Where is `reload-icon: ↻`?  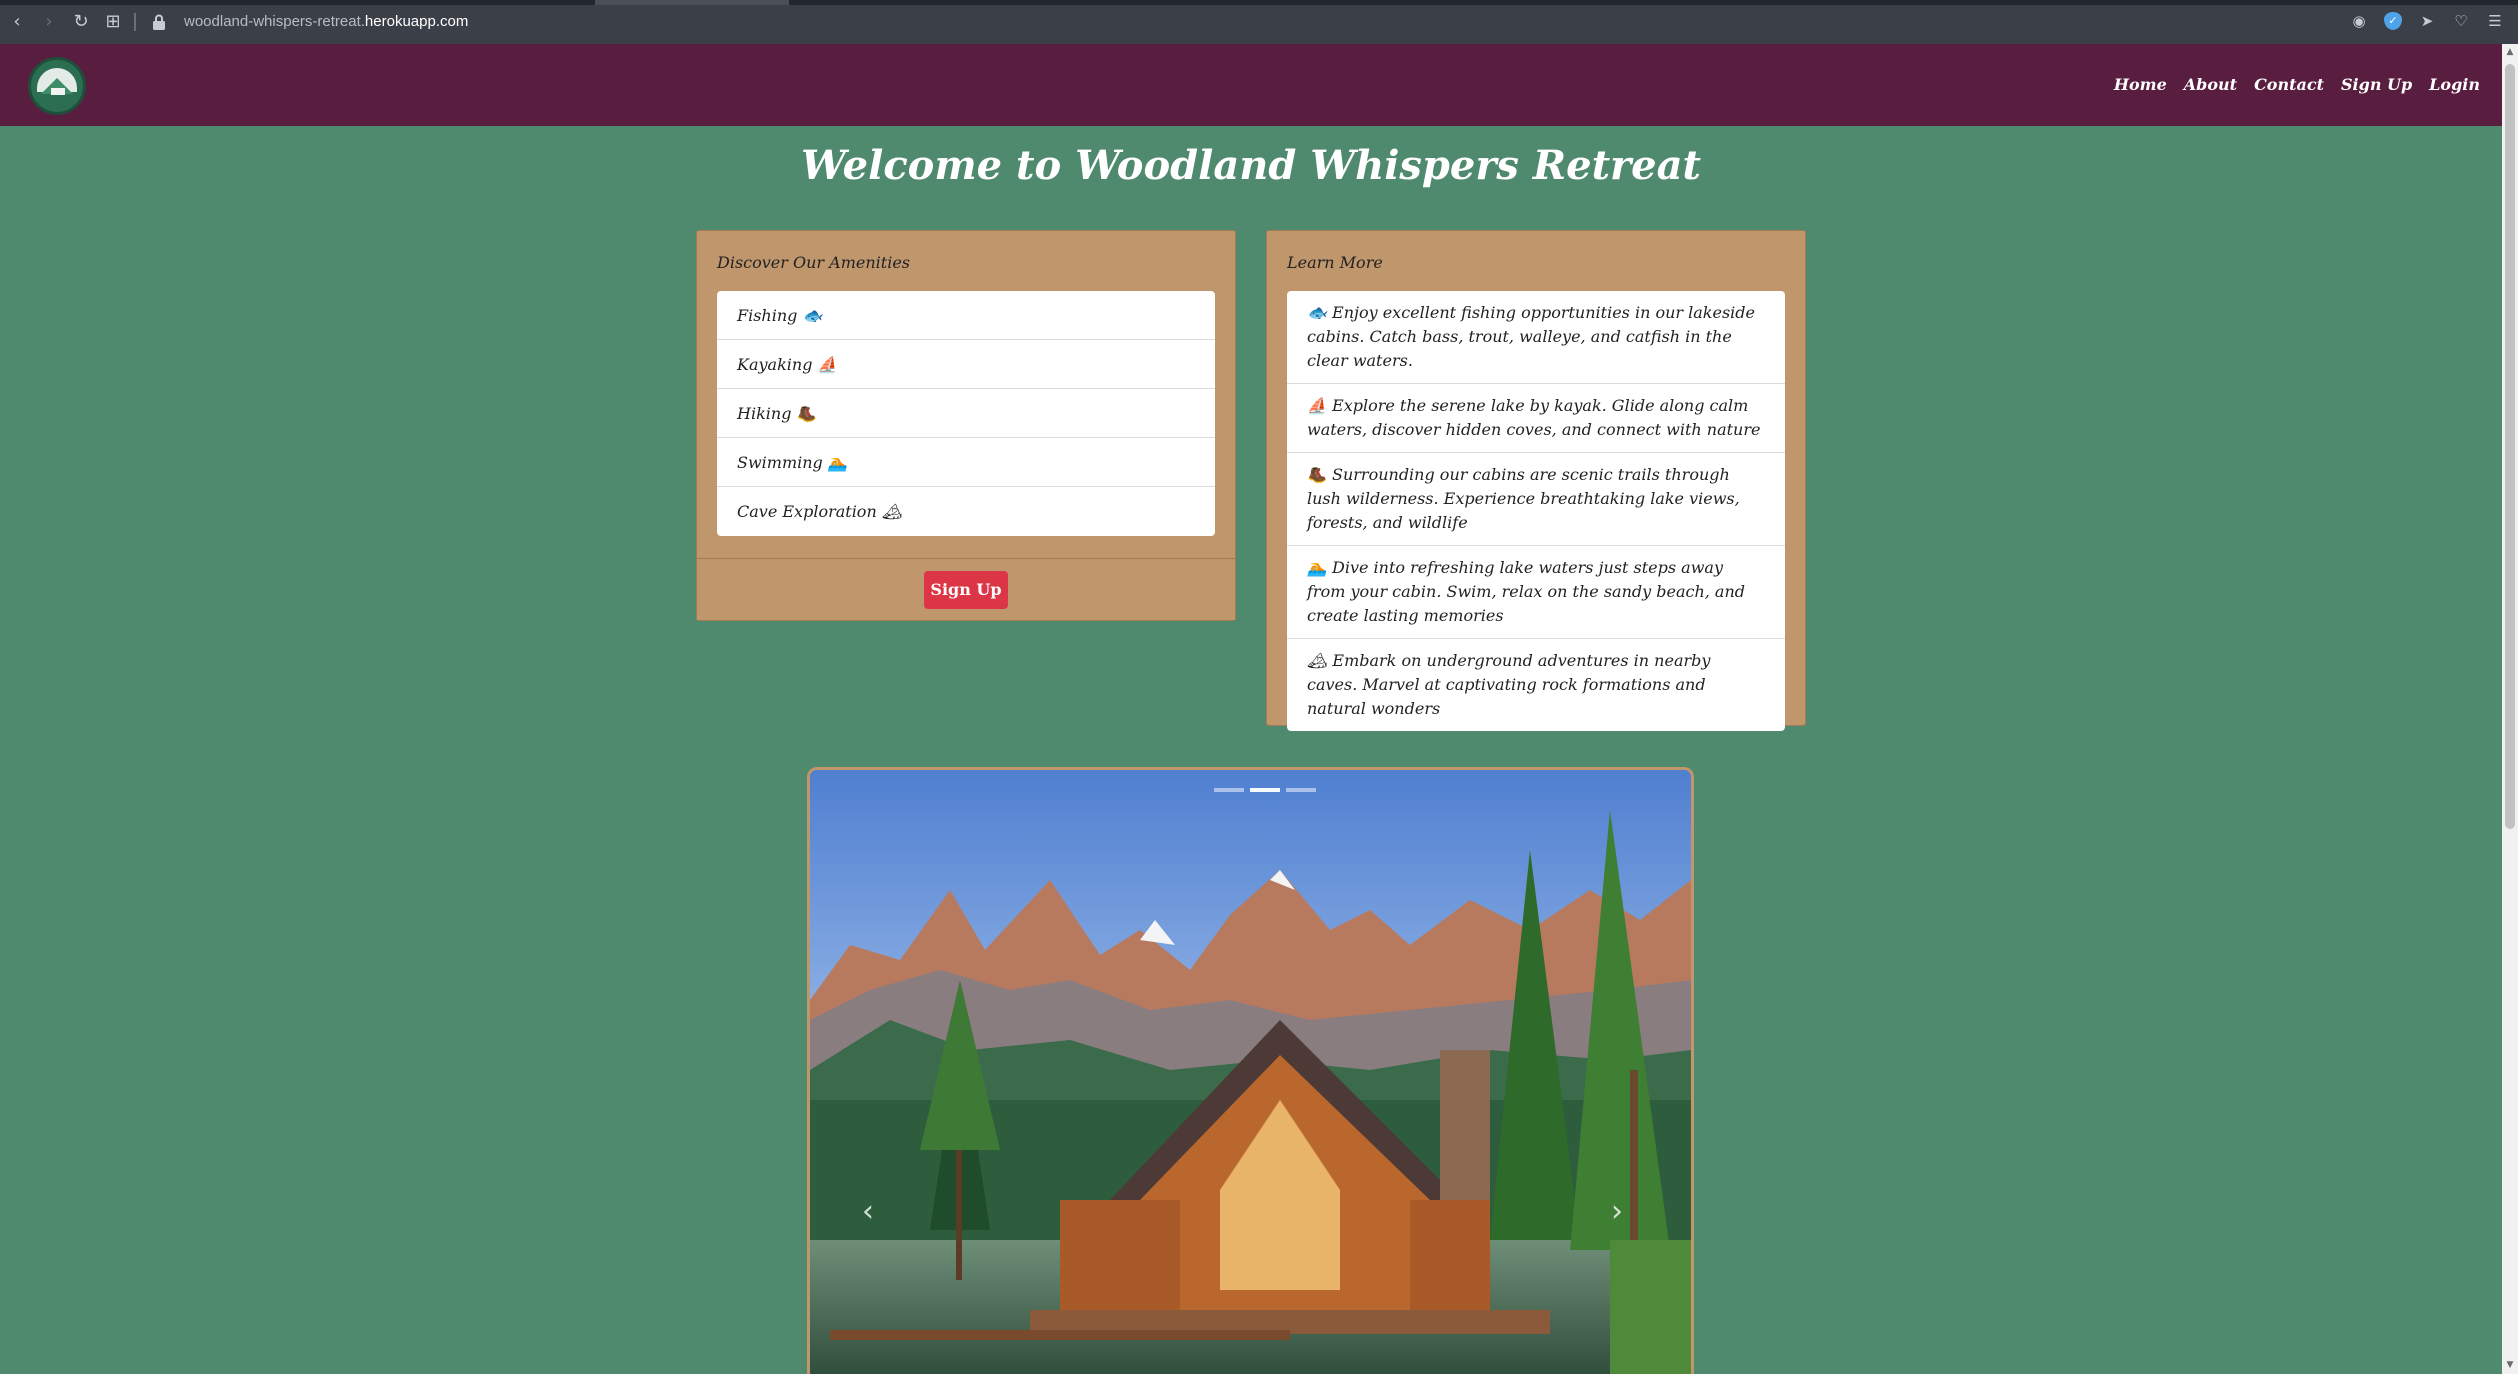 reload-icon: ↻ is located at coordinates (81, 22).